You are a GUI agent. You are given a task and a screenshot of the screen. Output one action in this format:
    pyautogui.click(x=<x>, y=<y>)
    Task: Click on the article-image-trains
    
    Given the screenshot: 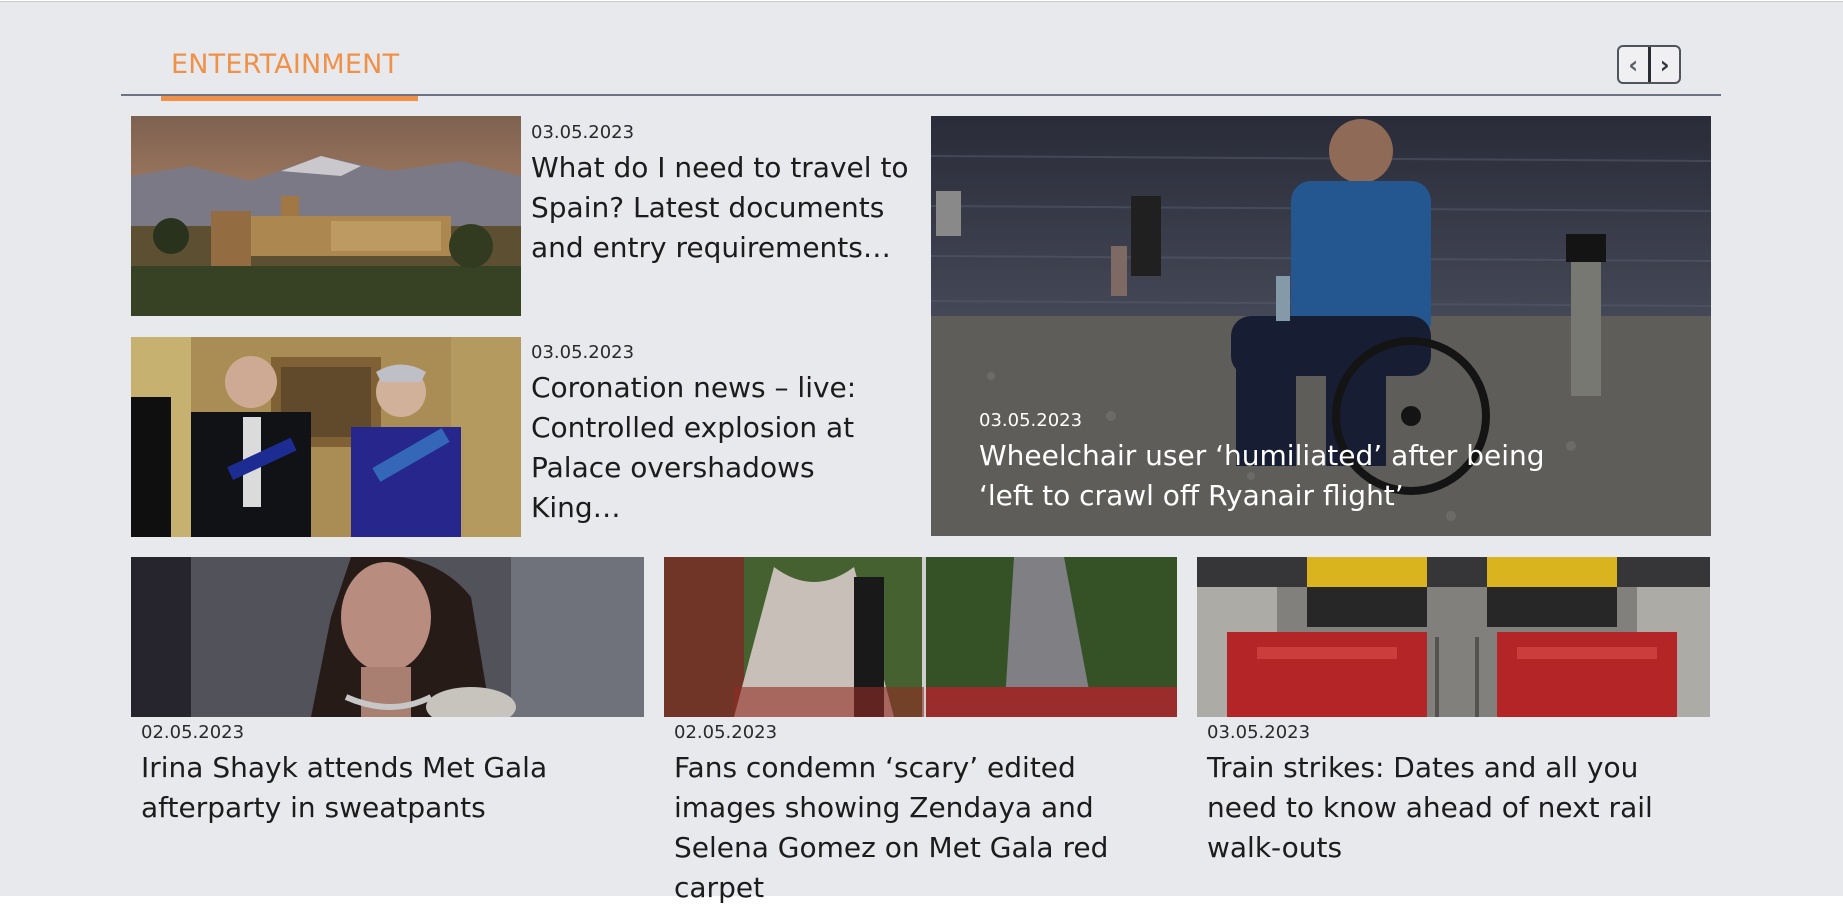 What is the action you would take?
    pyautogui.click(x=1453, y=637)
    